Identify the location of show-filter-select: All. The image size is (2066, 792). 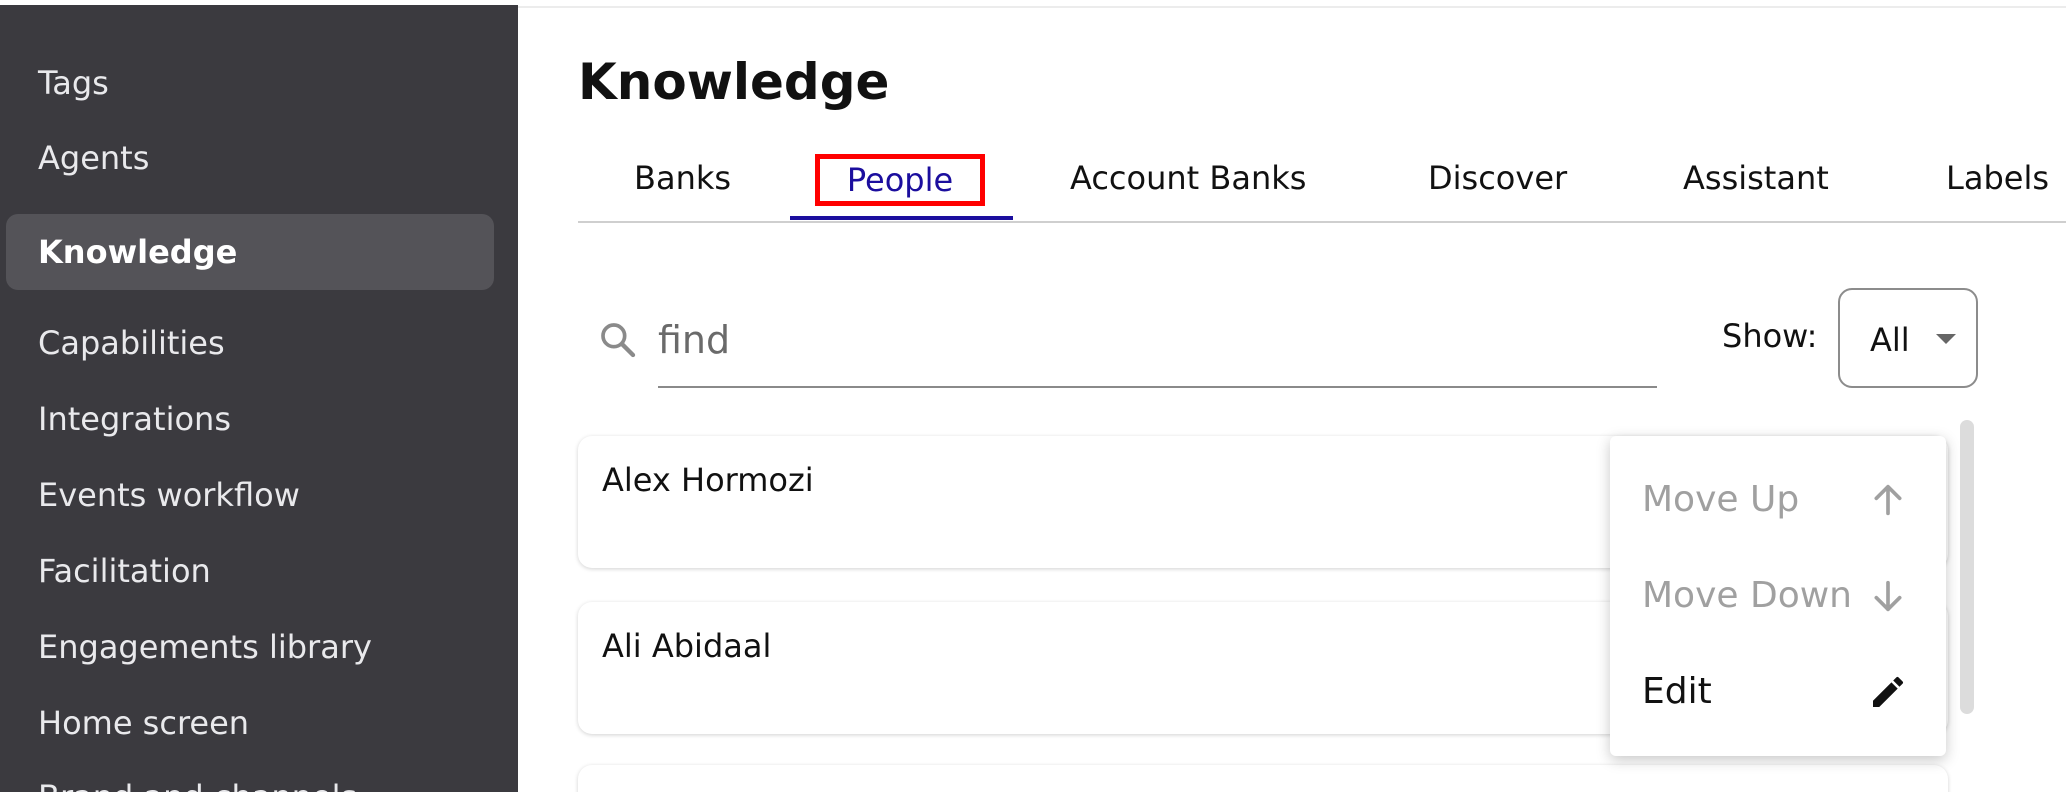
(1908, 338).